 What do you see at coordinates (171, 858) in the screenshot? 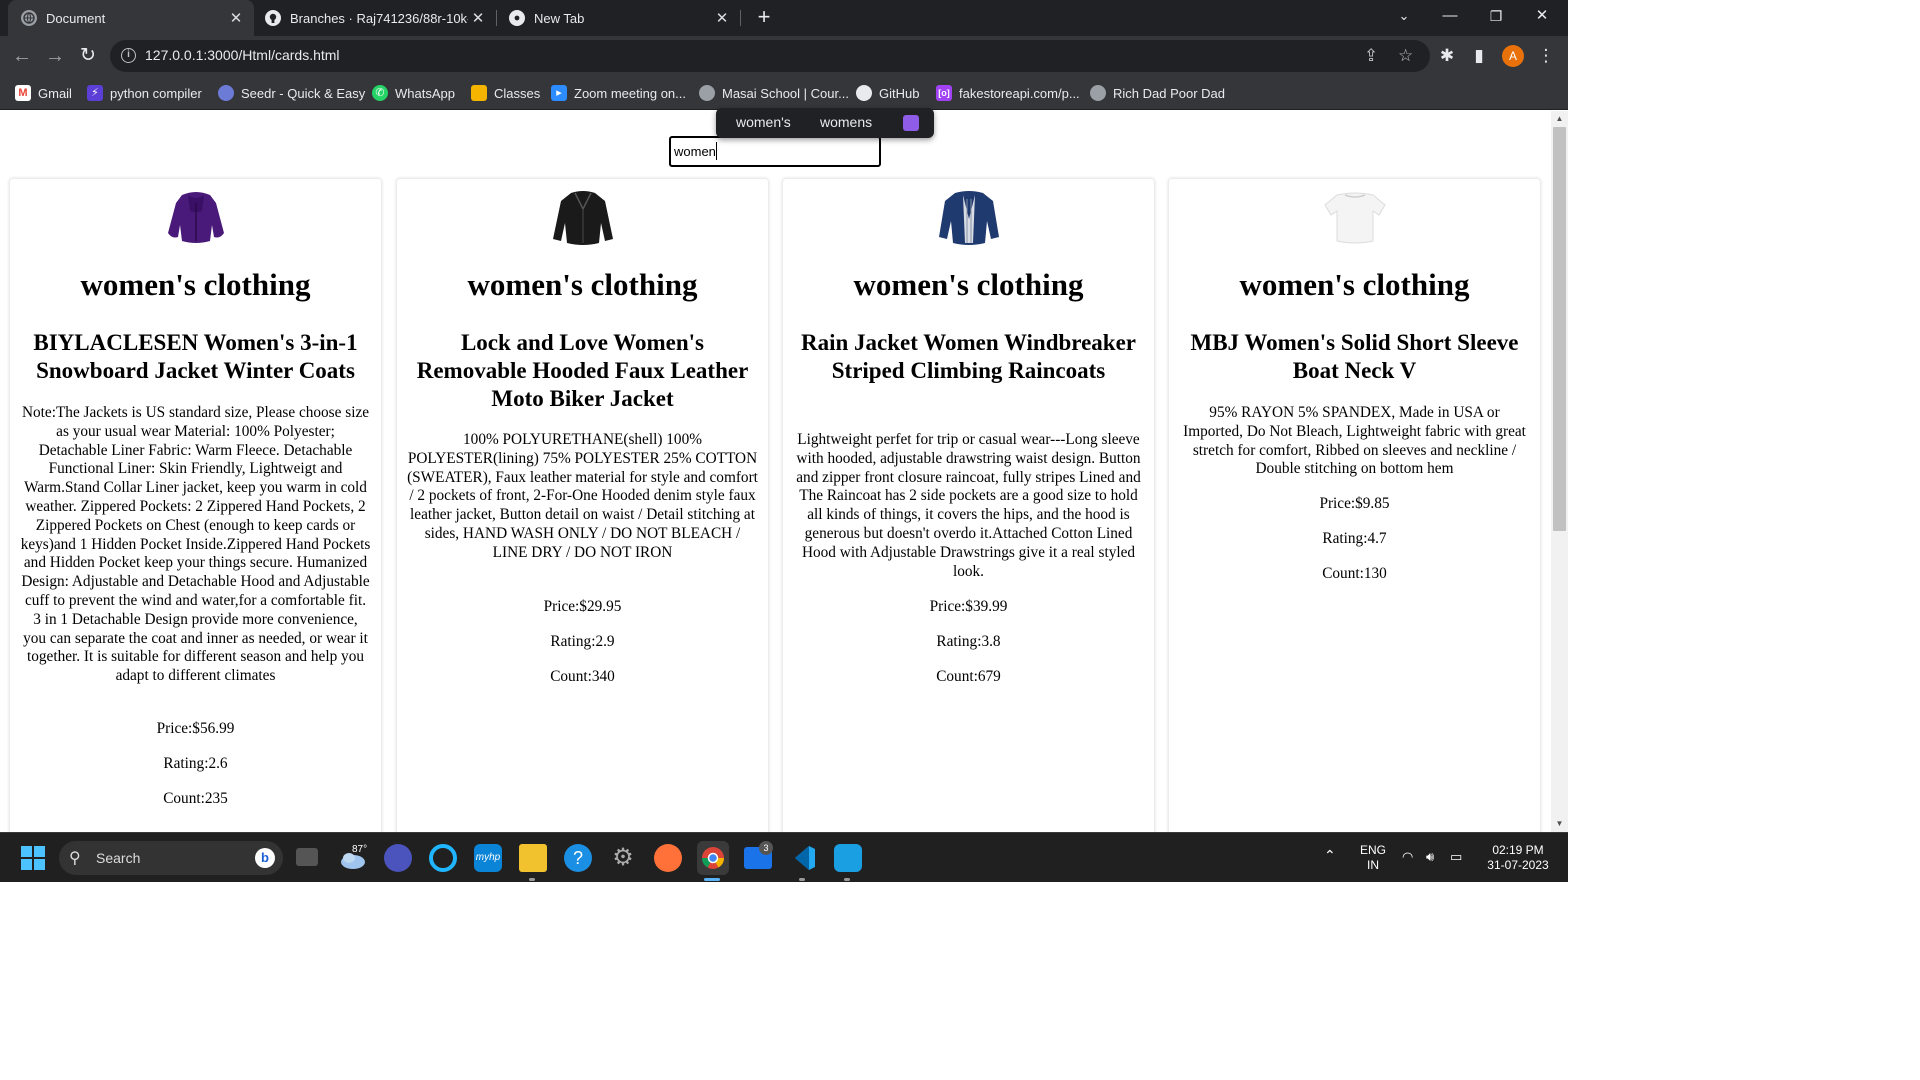
I see `taskbar-search: ⚲ Search b` at bounding box center [171, 858].